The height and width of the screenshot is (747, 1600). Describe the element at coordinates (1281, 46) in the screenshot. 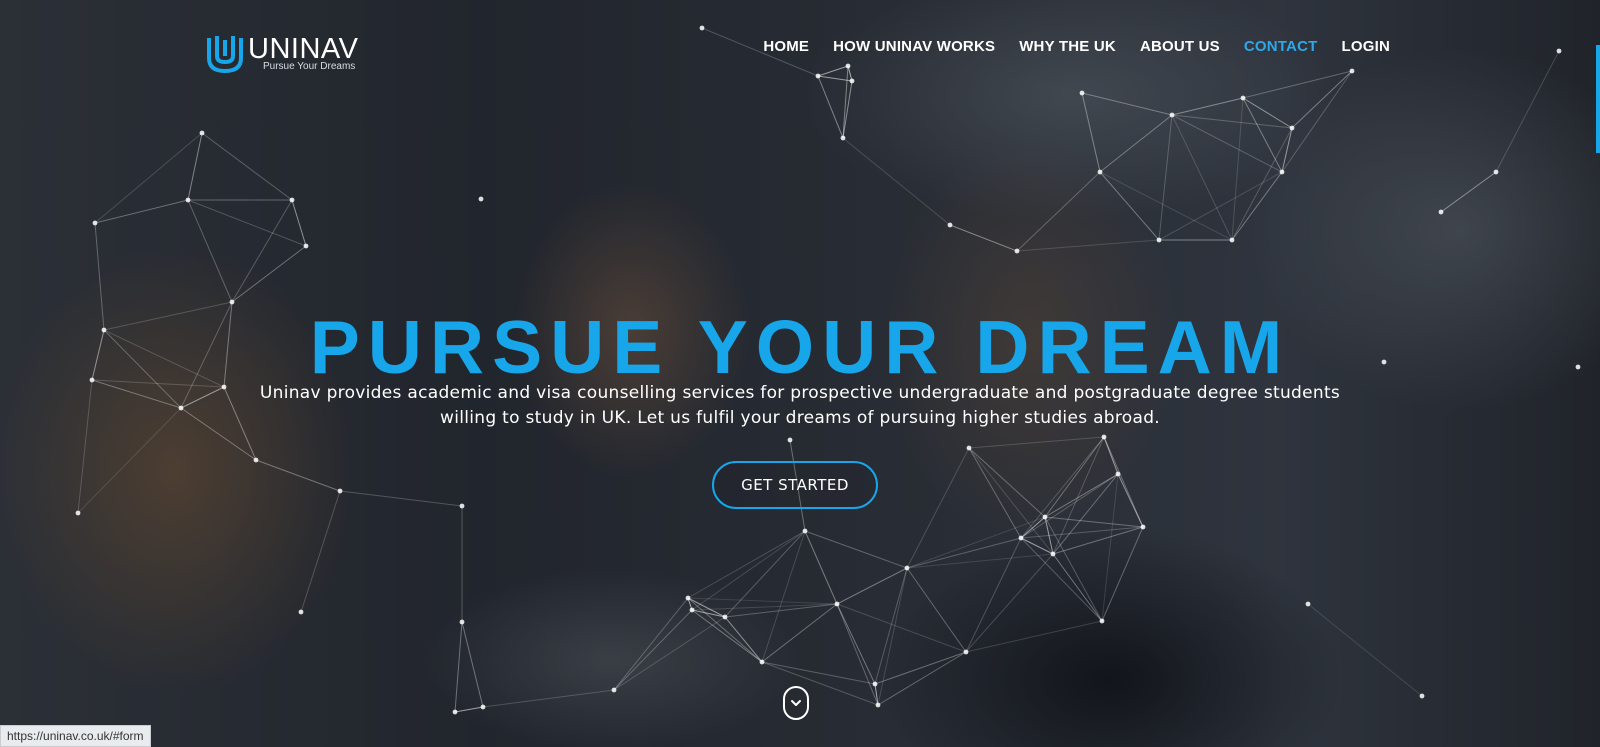

I see `nav-contact: CONTACT` at that location.